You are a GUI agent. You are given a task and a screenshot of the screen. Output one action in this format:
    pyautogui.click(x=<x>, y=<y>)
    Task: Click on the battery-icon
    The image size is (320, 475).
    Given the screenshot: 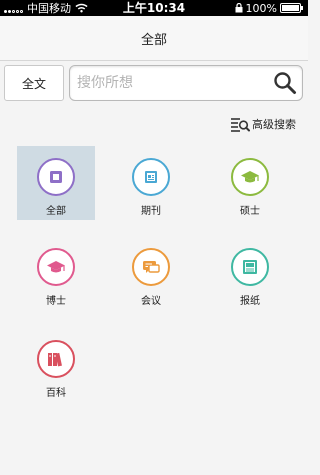 What is the action you would take?
    pyautogui.click(x=291, y=8)
    